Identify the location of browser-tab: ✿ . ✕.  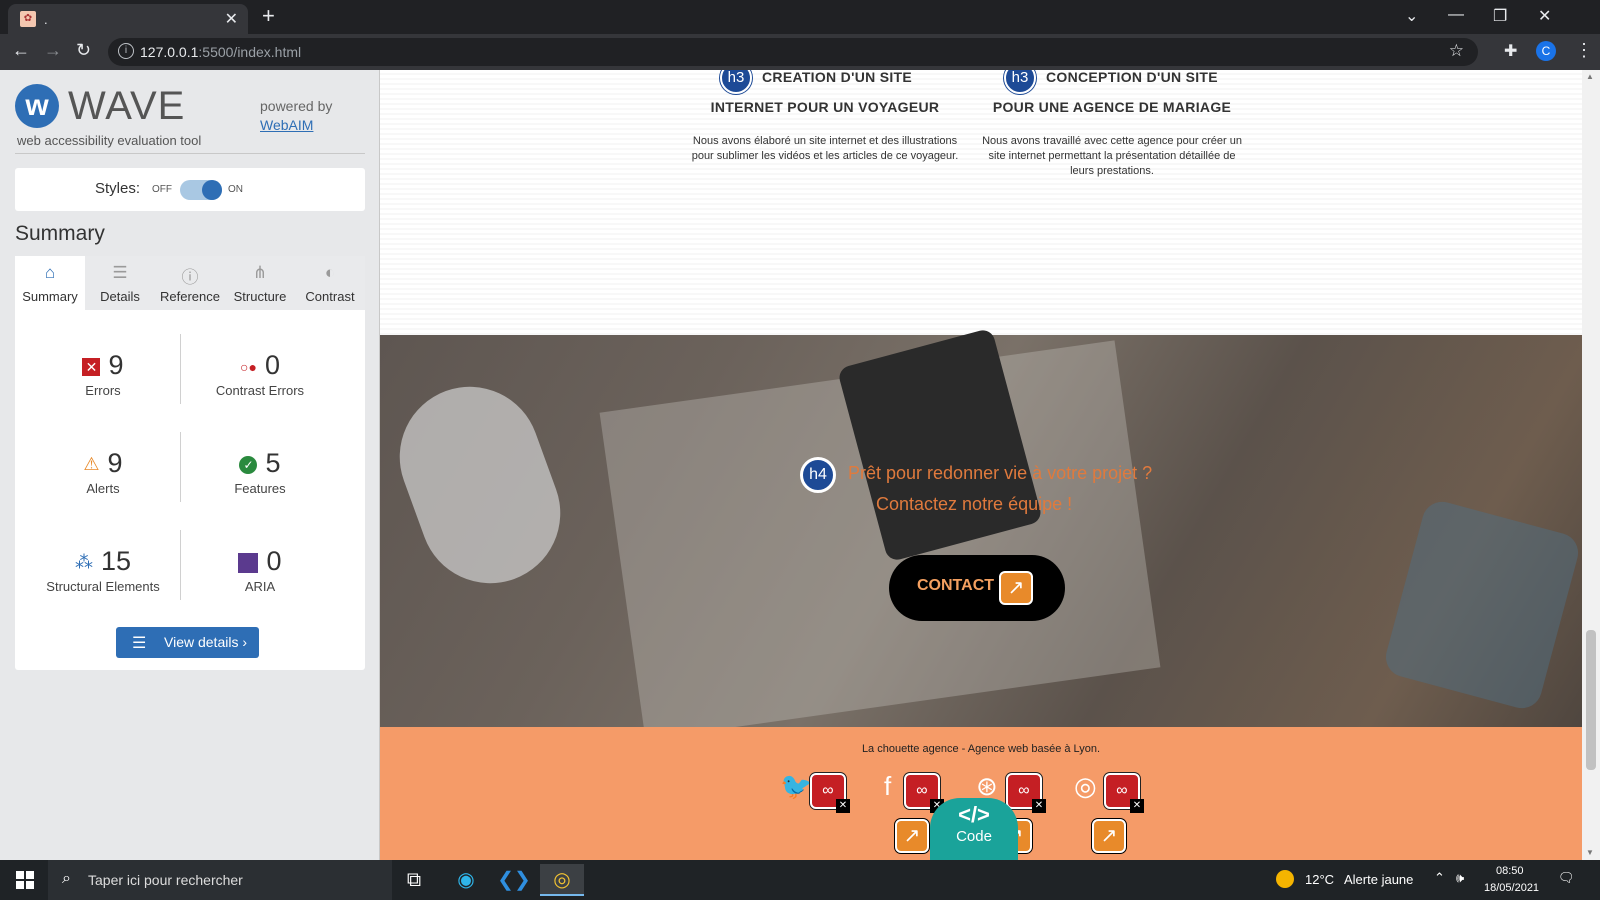
(128, 19).